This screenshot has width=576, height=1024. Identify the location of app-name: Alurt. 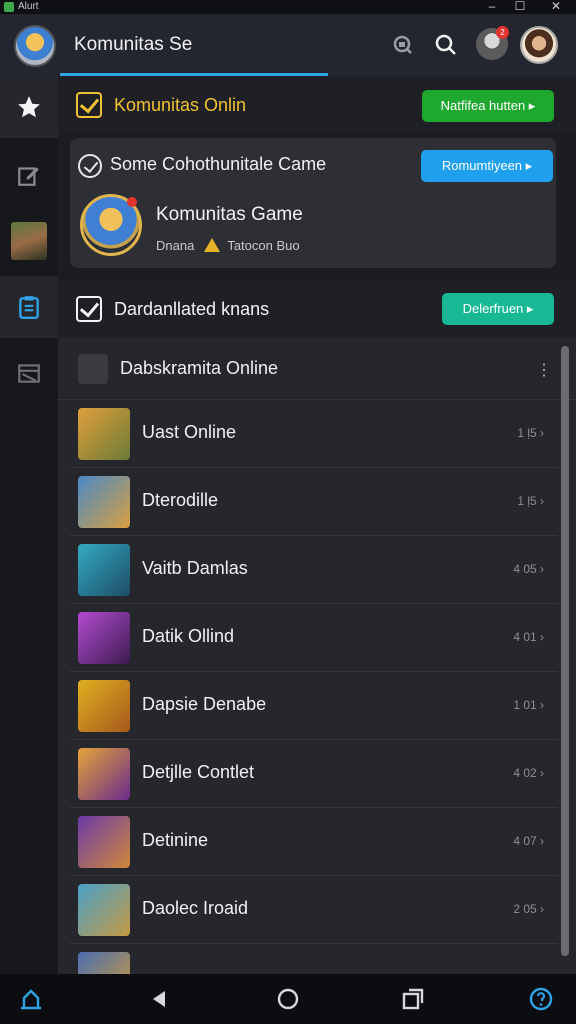
(28, 6).